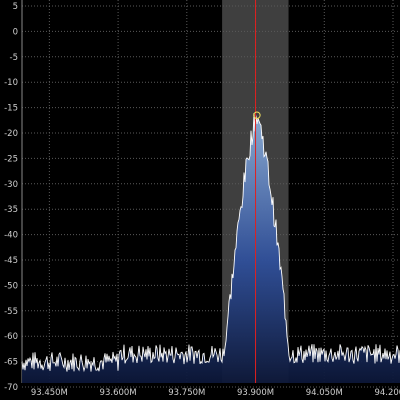 The image size is (400, 400). Describe the element at coordinates (11, 337) in the screenshot. I see `y-axis-label: -60` at that location.